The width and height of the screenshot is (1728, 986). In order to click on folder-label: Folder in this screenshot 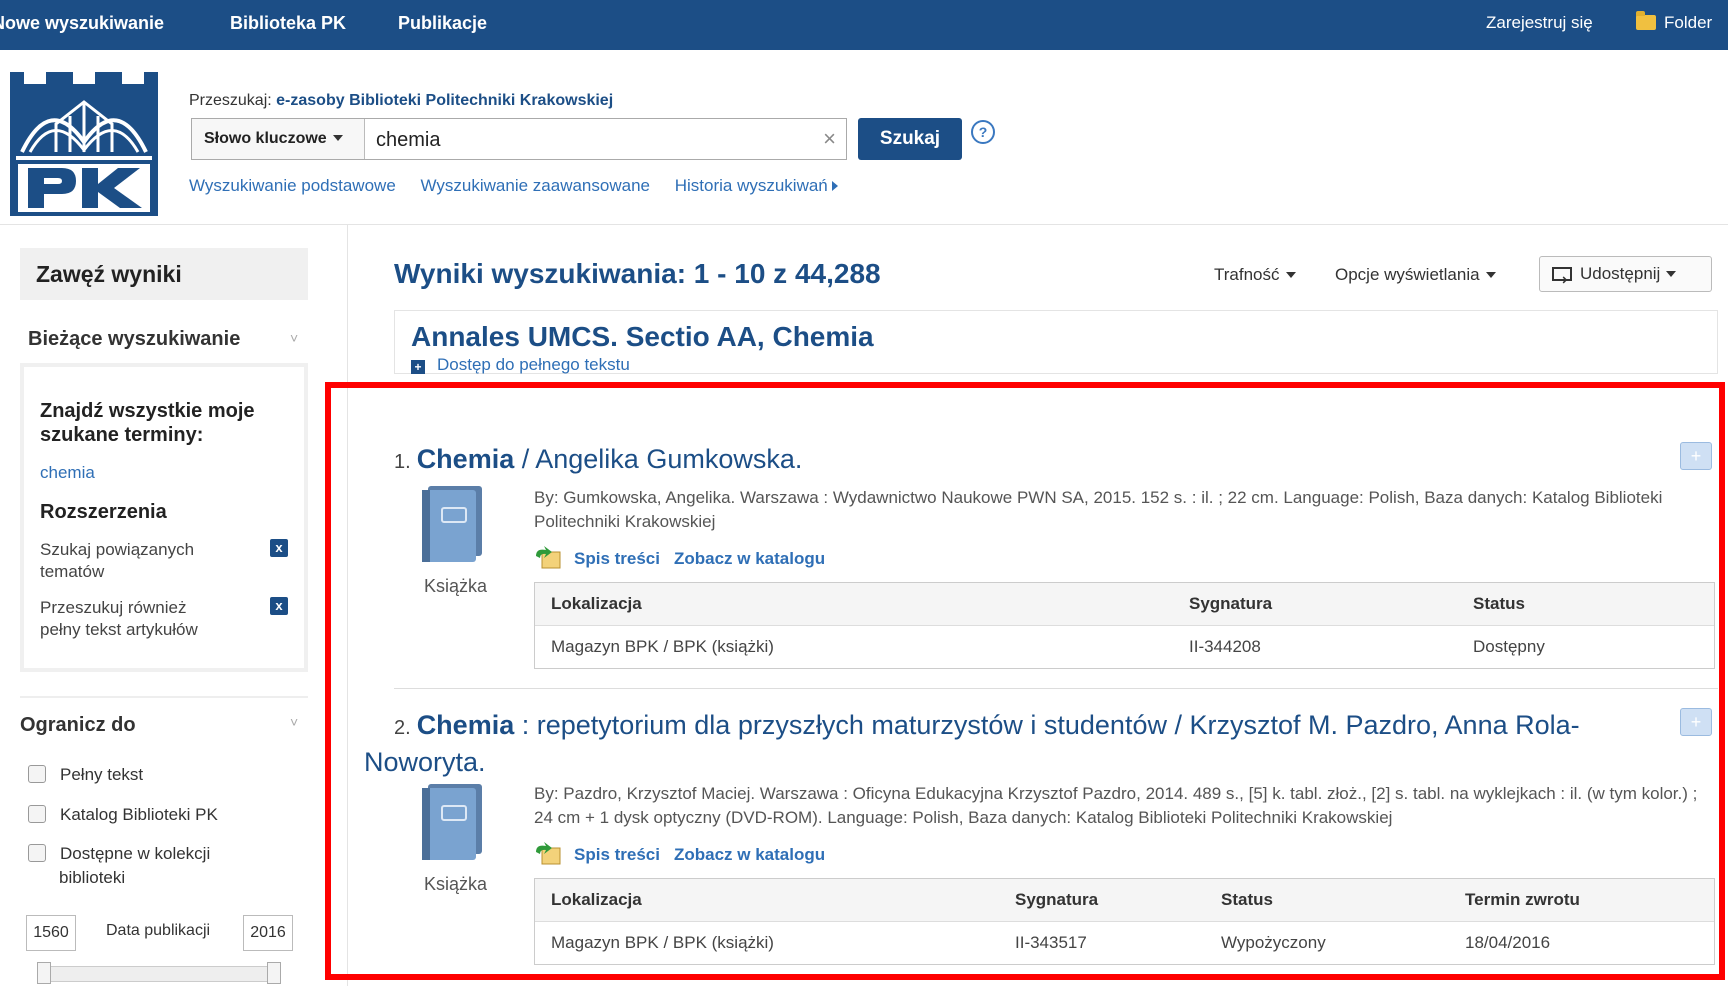, I will do `click(1688, 22)`.